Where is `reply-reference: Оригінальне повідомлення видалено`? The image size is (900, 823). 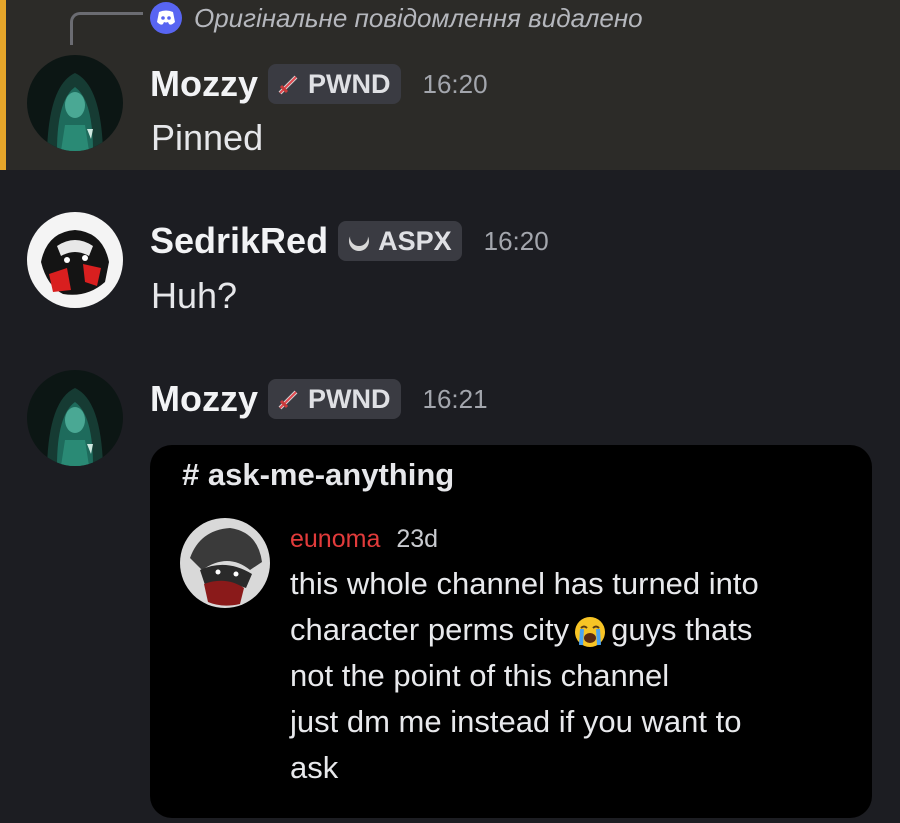
reply-reference: Оригінальне повідомлення видалено is located at coordinates (396, 18).